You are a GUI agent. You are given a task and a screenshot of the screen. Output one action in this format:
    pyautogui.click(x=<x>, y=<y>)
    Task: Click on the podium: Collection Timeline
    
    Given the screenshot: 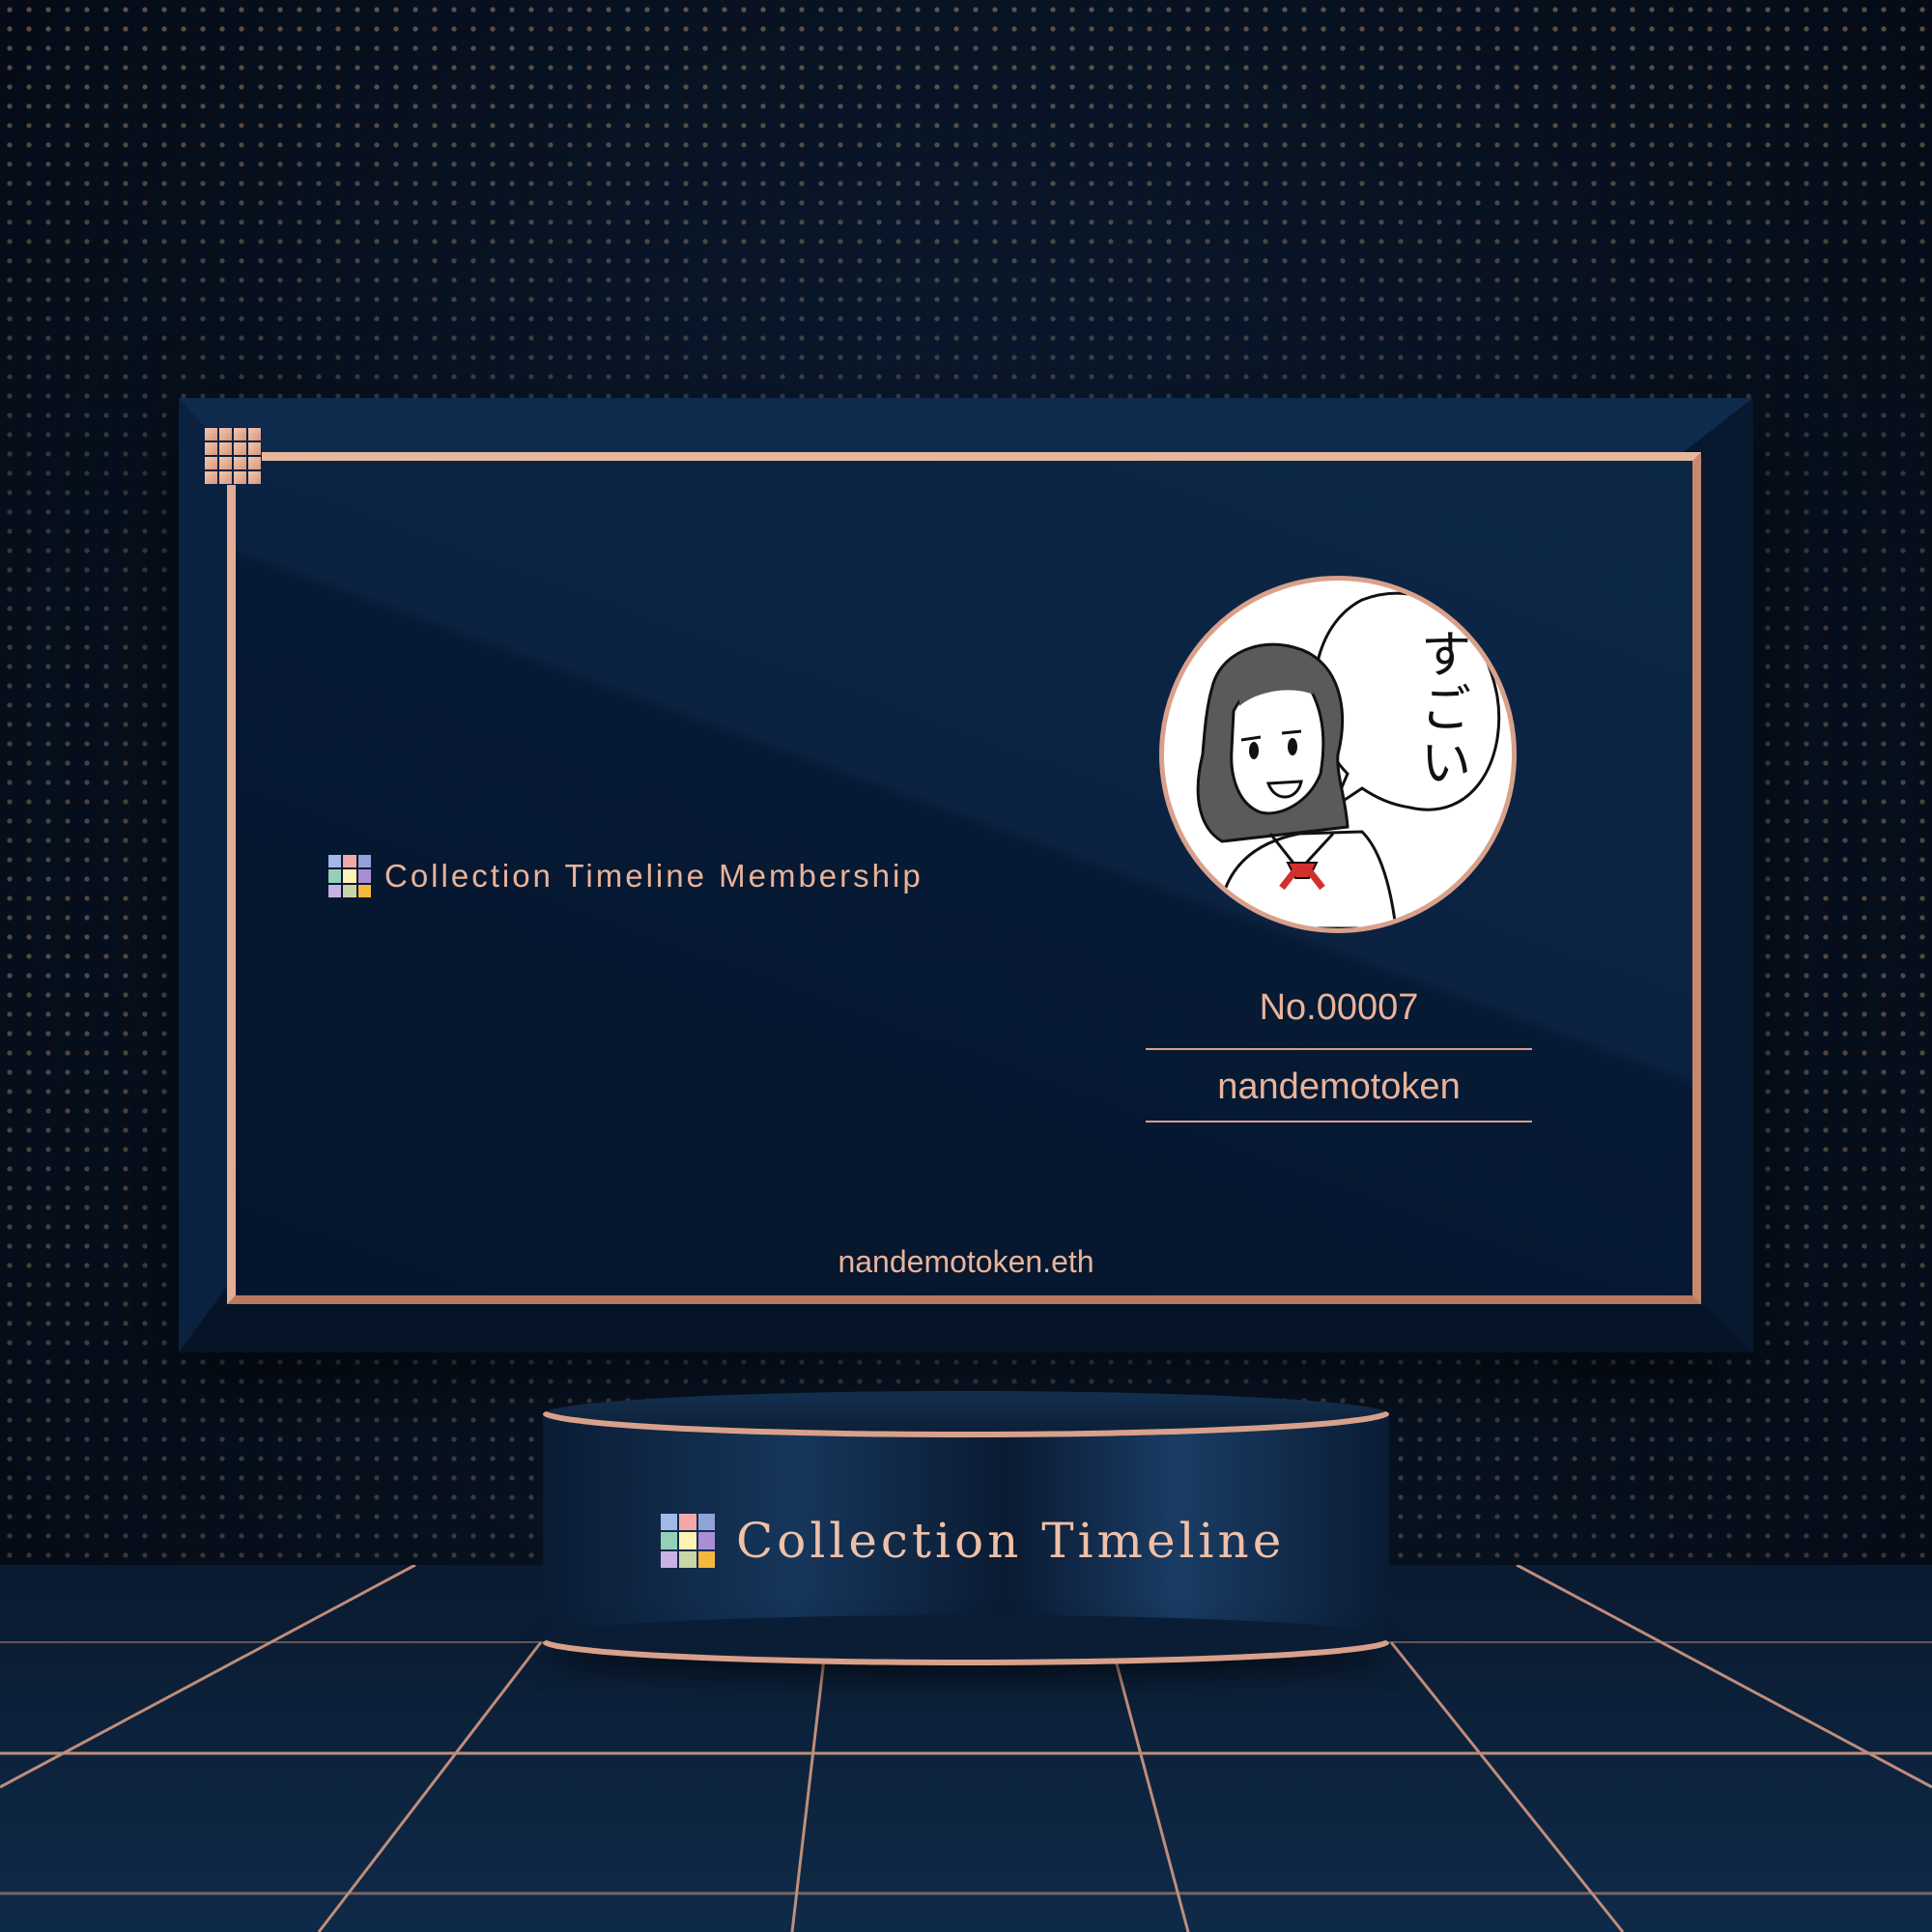 What is the action you would take?
    pyautogui.click(x=966, y=1527)
    